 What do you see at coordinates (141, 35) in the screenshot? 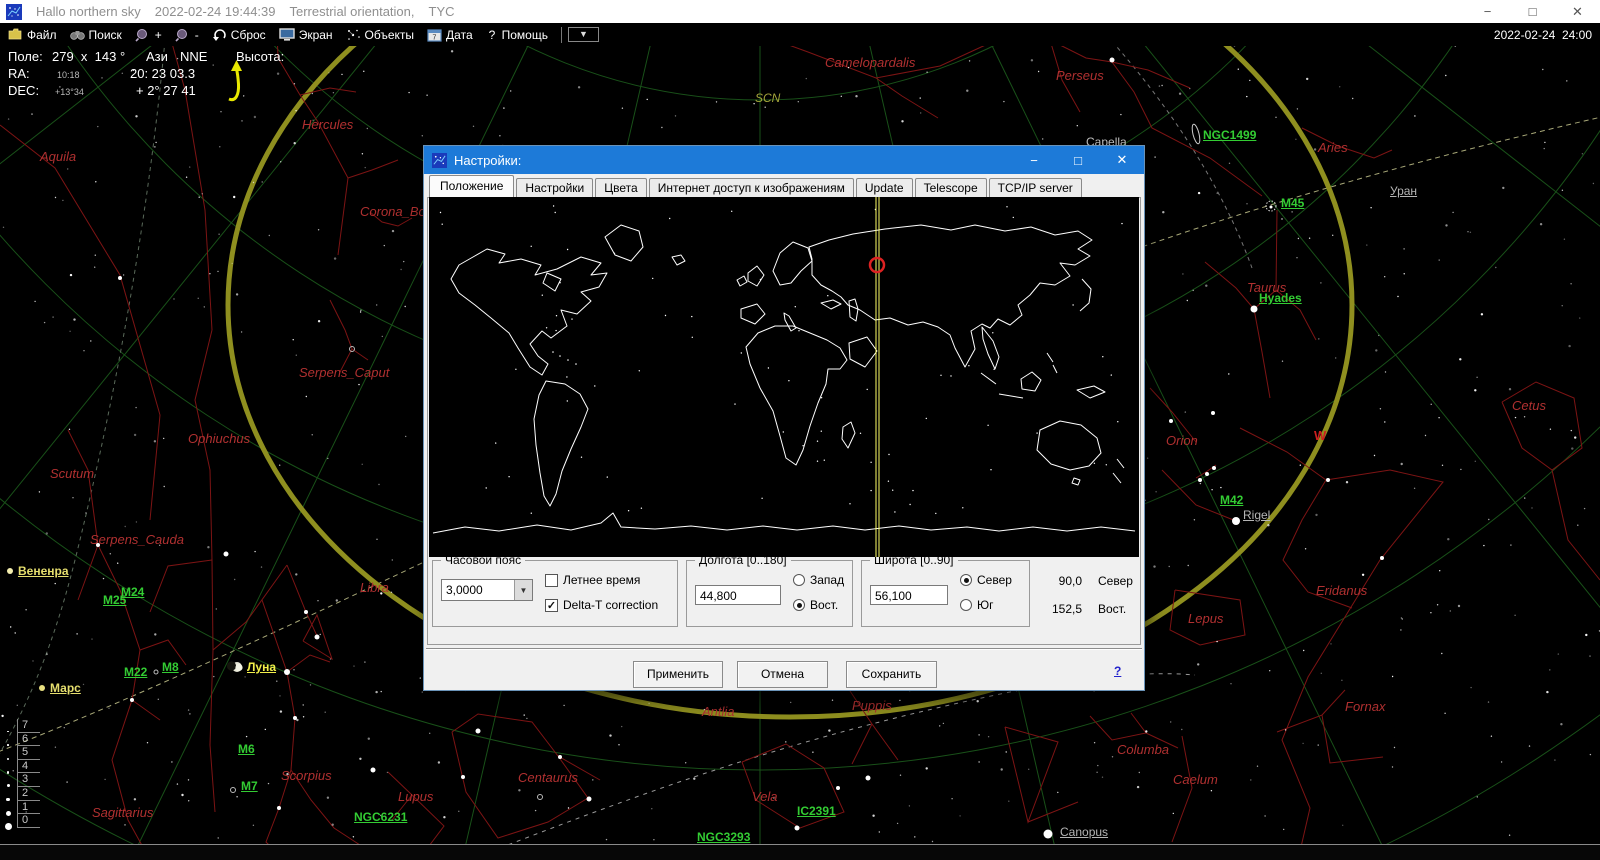
I see `zoom-in-icon` at bounding box center [141, 35].